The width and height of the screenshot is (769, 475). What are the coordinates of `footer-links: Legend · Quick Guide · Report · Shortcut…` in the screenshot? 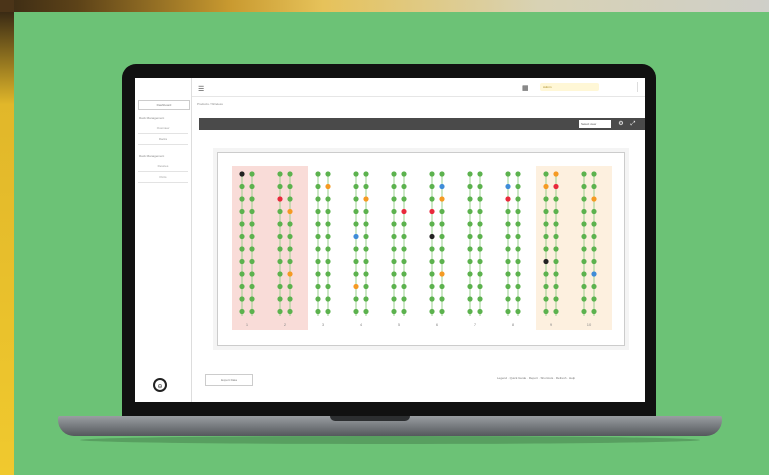 It's located at (536, 378).